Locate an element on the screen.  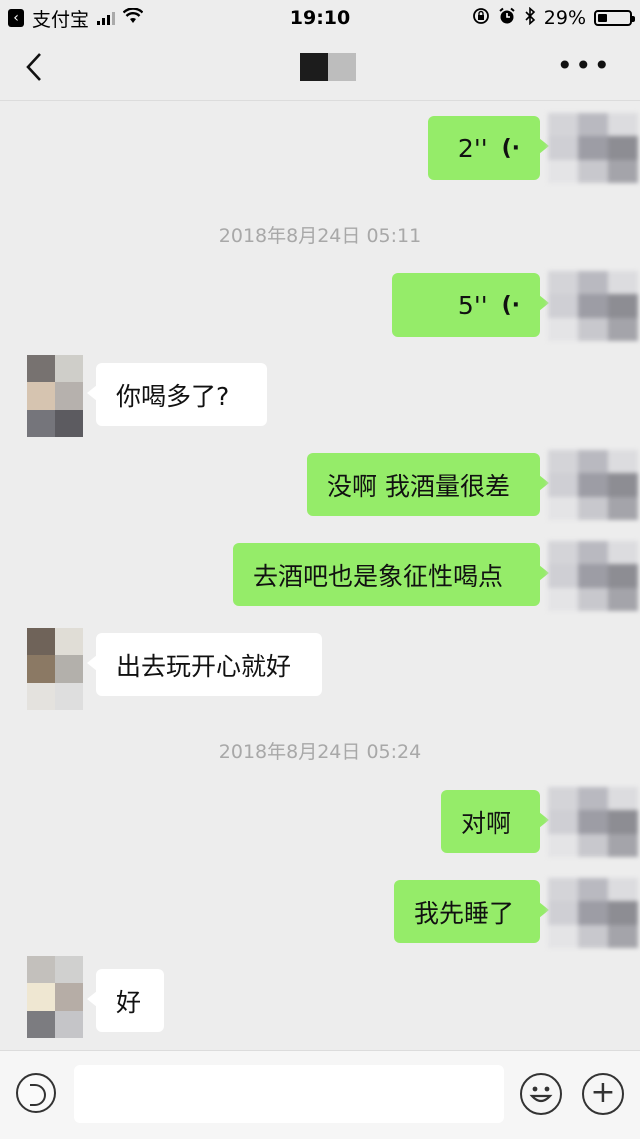
message-text: 去酒吧也是象征性喝点 is located at coordinates (378, 576).